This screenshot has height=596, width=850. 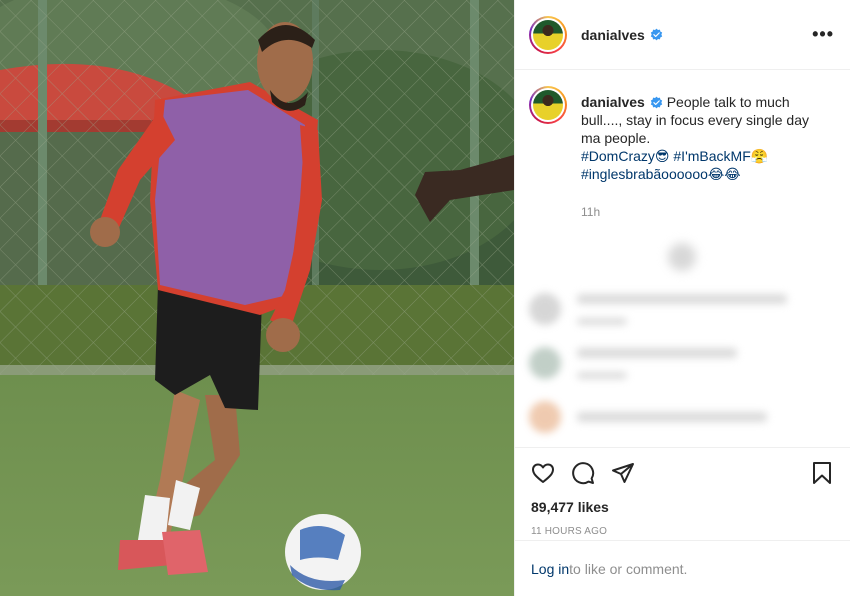 What do you see at coordinates (583, 473) in the screenshot?
I see `comment-icon` at bounding box center [583, 473].